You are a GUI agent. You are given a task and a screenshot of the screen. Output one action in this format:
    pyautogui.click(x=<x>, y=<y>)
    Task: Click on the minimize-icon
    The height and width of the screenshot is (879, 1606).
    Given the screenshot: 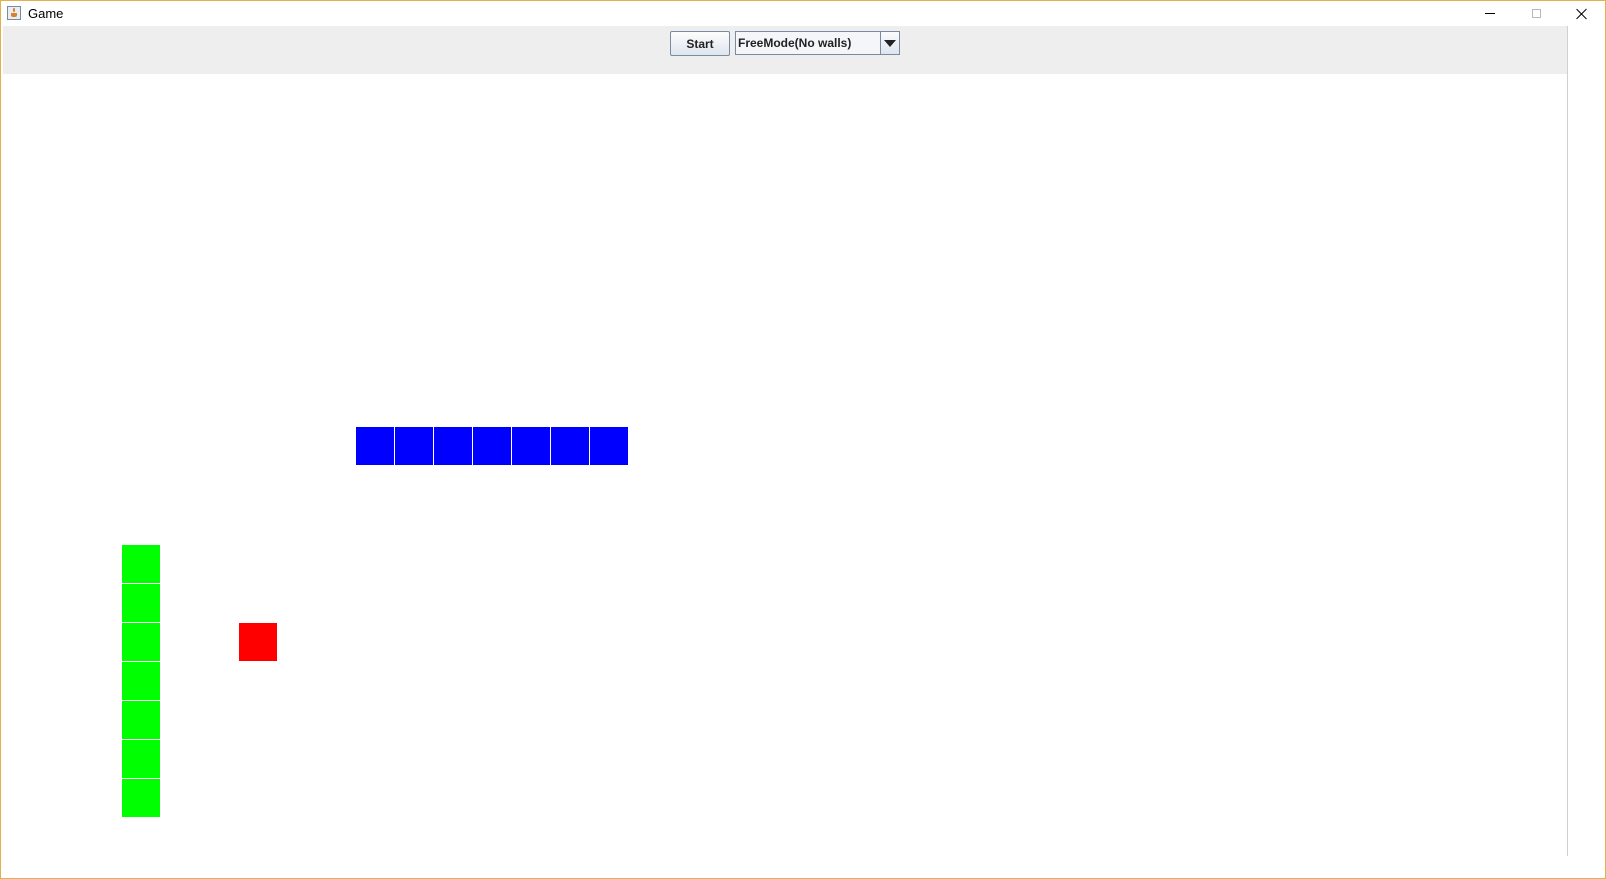 What is the action you would take?
    pyautogui.click(x=1490, y=13)
    